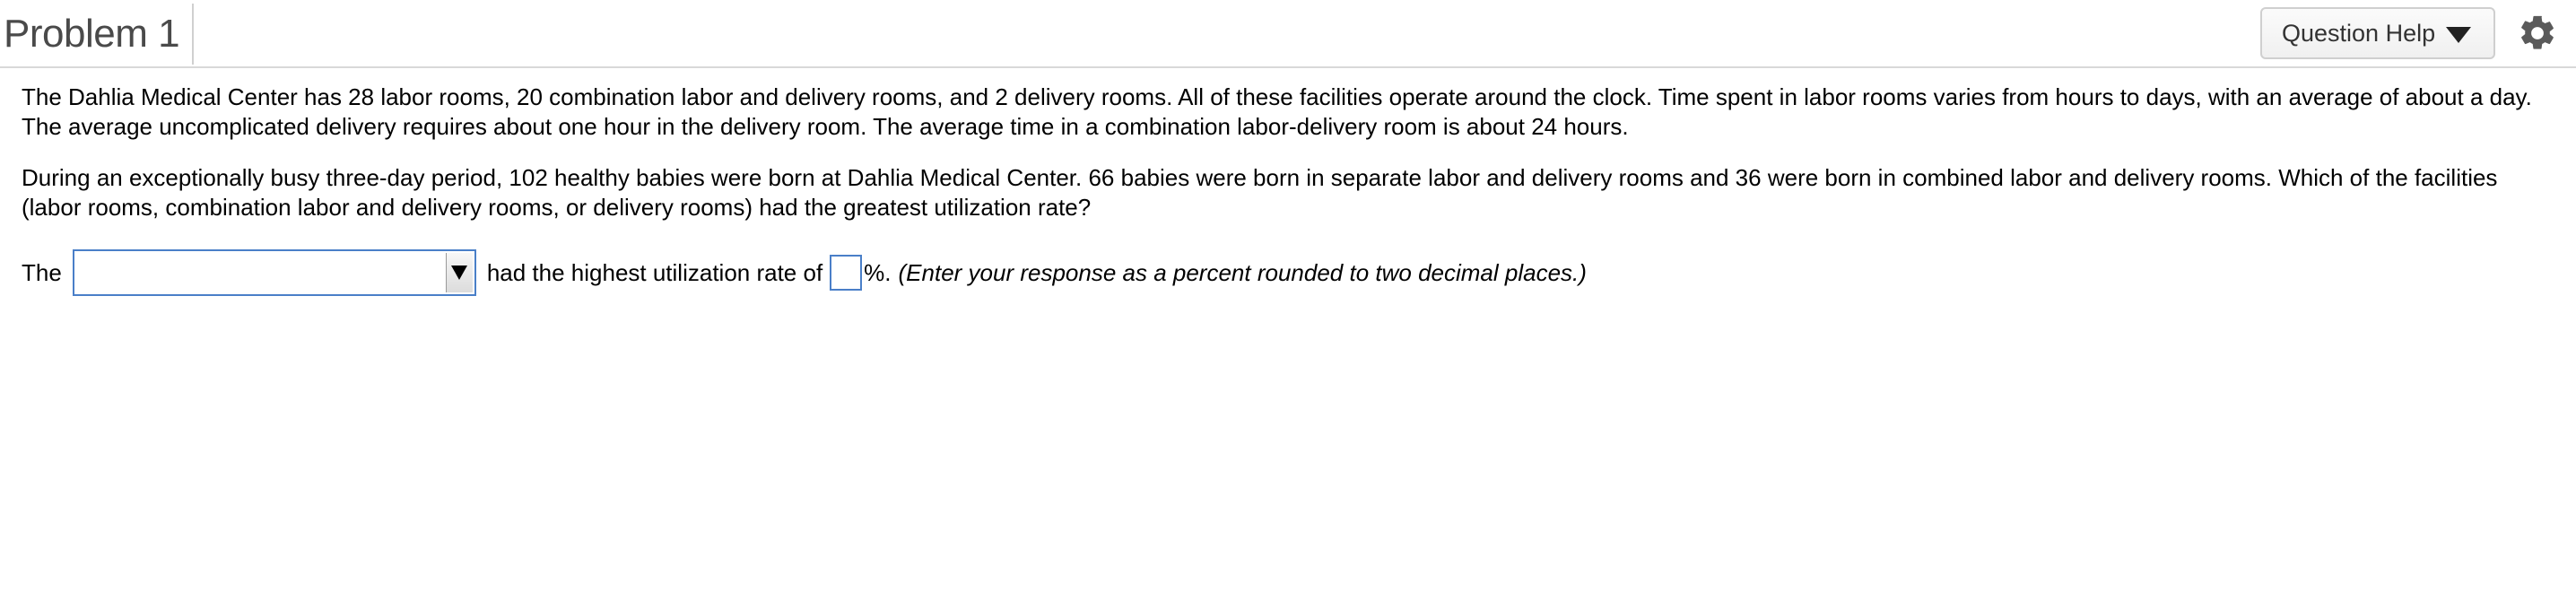 The image size is (2576, 592). Describe the element at coordinates (878, 272) in the screenshot. I see `percent-sign: %.` at that location.